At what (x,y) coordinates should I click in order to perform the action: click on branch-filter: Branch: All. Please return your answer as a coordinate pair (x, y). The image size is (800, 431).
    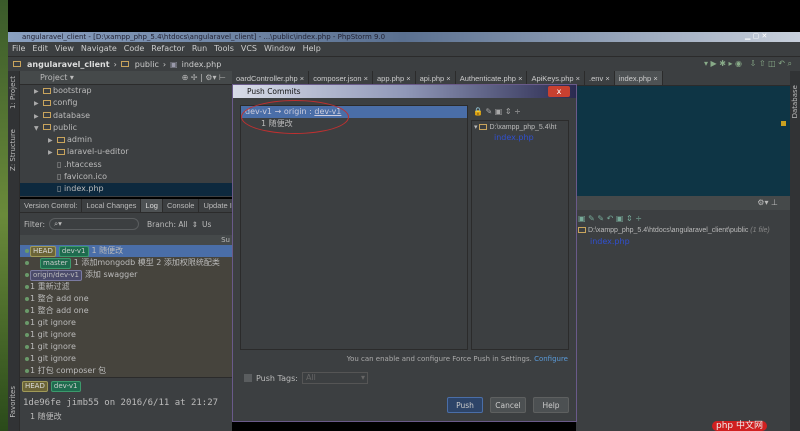
    Looking at the image, I should click on (167, 224).